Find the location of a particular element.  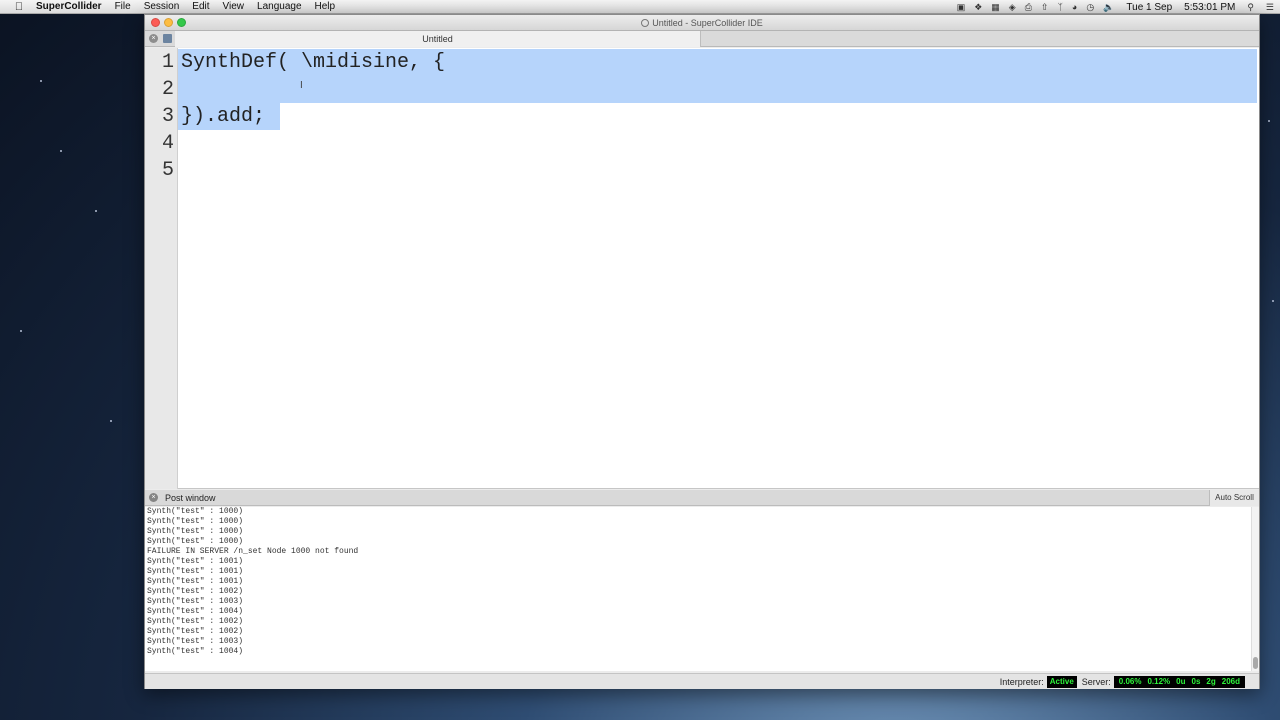

server-avg-cpu: 0.06% is located at coordinates (1130, 681).